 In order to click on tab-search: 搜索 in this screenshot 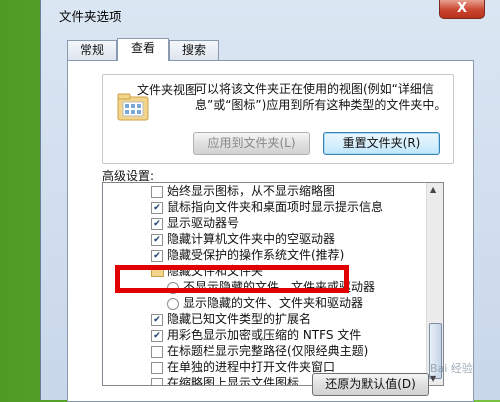, I will do `click(194, 50)`.